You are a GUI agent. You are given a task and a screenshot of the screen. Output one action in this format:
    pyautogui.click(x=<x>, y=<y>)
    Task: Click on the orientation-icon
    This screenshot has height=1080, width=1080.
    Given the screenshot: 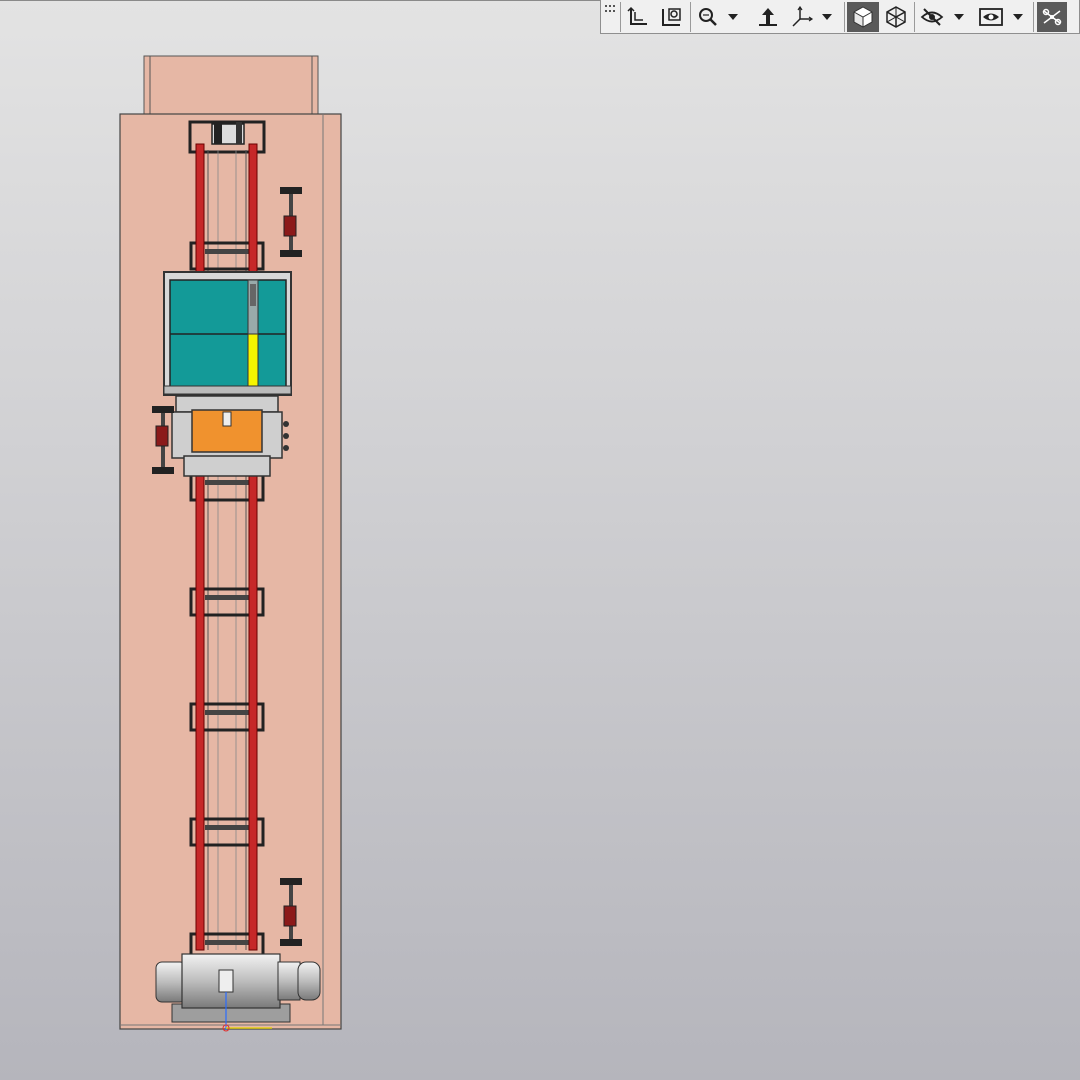 What is the action you would take?
    pyautogui.click(x=803, y=16)
    